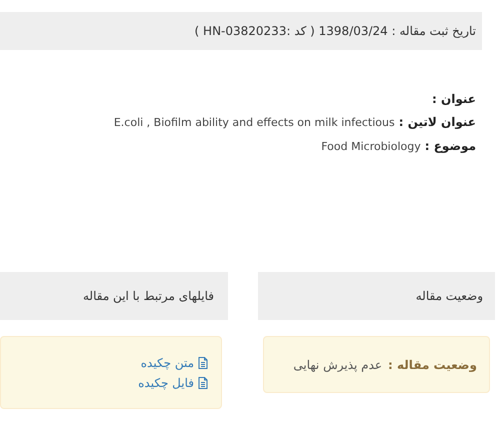 The height and width of the screenshot is (424, 501). Describe the element at coordinates (437, 122) in the screenshot. I see `field-label: عنوان لاتین :` at that location.